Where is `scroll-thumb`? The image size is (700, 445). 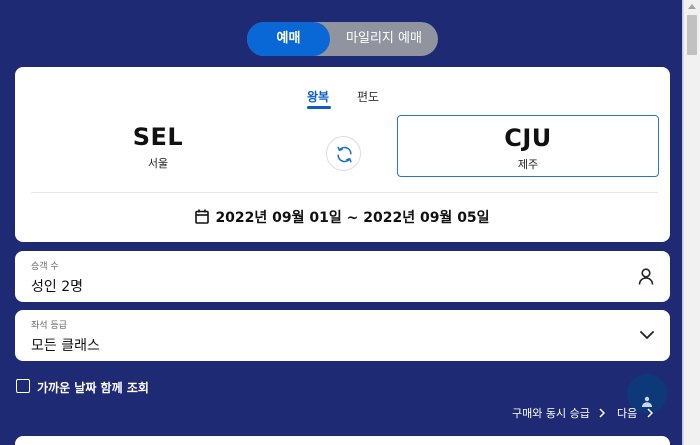 scroll-thumb is located at coordinates (692, 35).